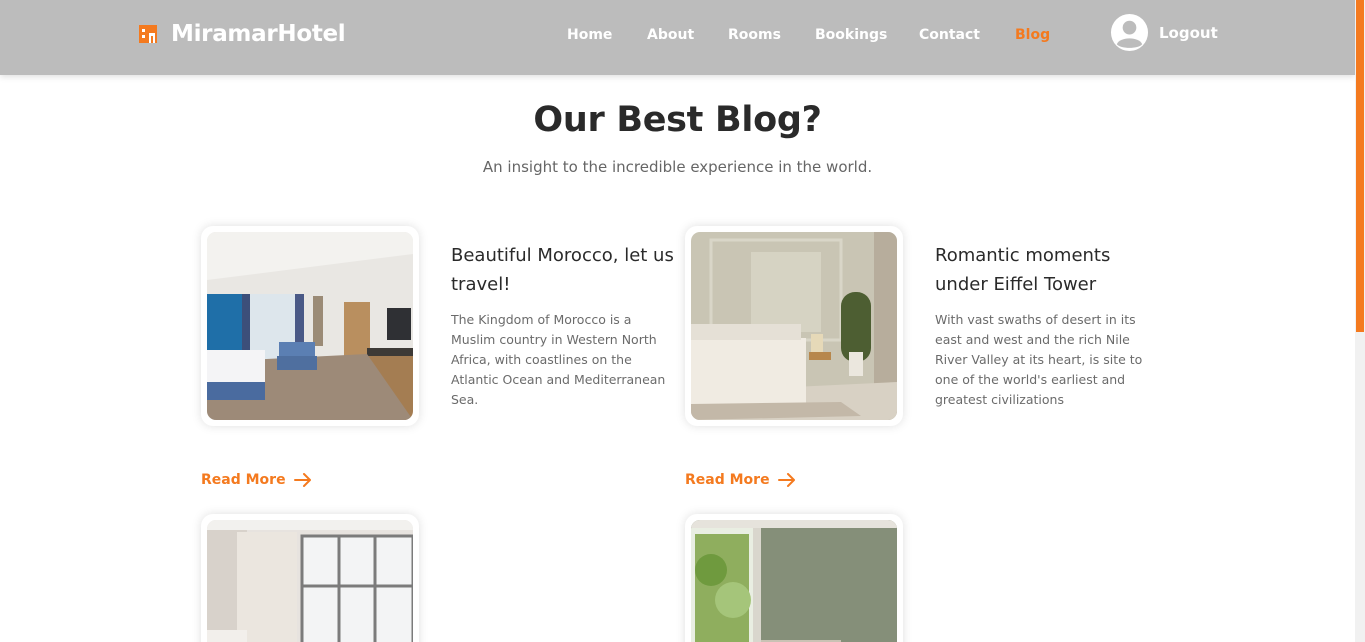 The image size is (1365, 642). Describe the element at coordinates (1188, 32) in the screenshot. I see `logout-label: Logout` at that location.